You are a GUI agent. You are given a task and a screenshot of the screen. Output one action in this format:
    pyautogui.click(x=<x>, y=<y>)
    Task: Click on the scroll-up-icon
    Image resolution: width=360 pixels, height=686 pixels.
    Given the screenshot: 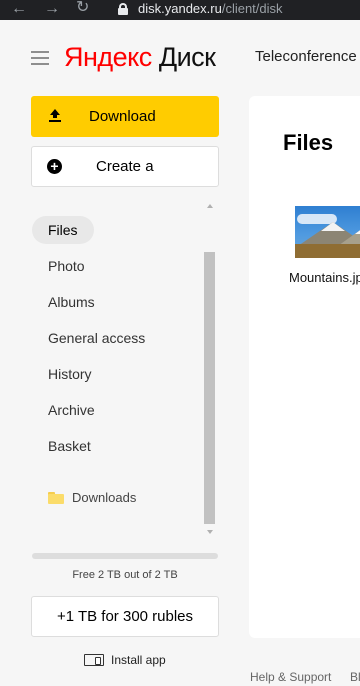 What is the action you would take?
    pyautogui.click(x=210, y=206)
    